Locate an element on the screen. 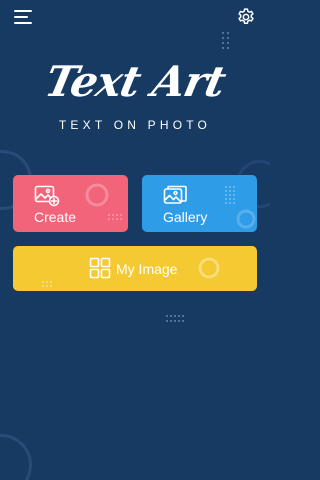  decor-dots-mid is located at coordinates (175, 318).